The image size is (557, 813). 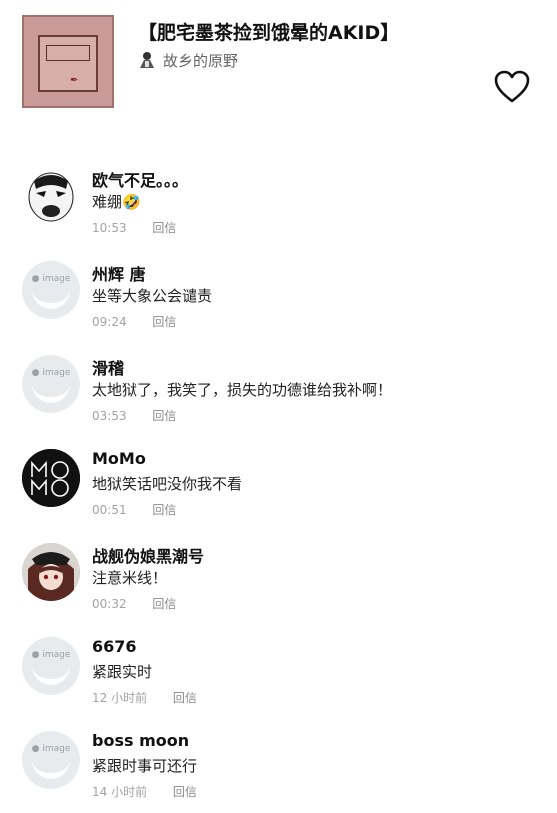 What do you see at coordinates (109, 604) in the screenshot?
I see `comment-time: 00:32` at bounding box center [109, 604].